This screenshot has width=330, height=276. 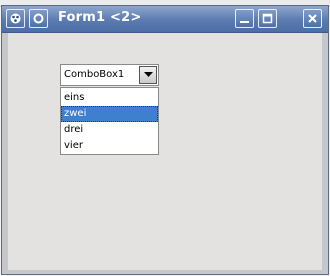 I want to click on maximize-icon, so click(x=267, y=18).